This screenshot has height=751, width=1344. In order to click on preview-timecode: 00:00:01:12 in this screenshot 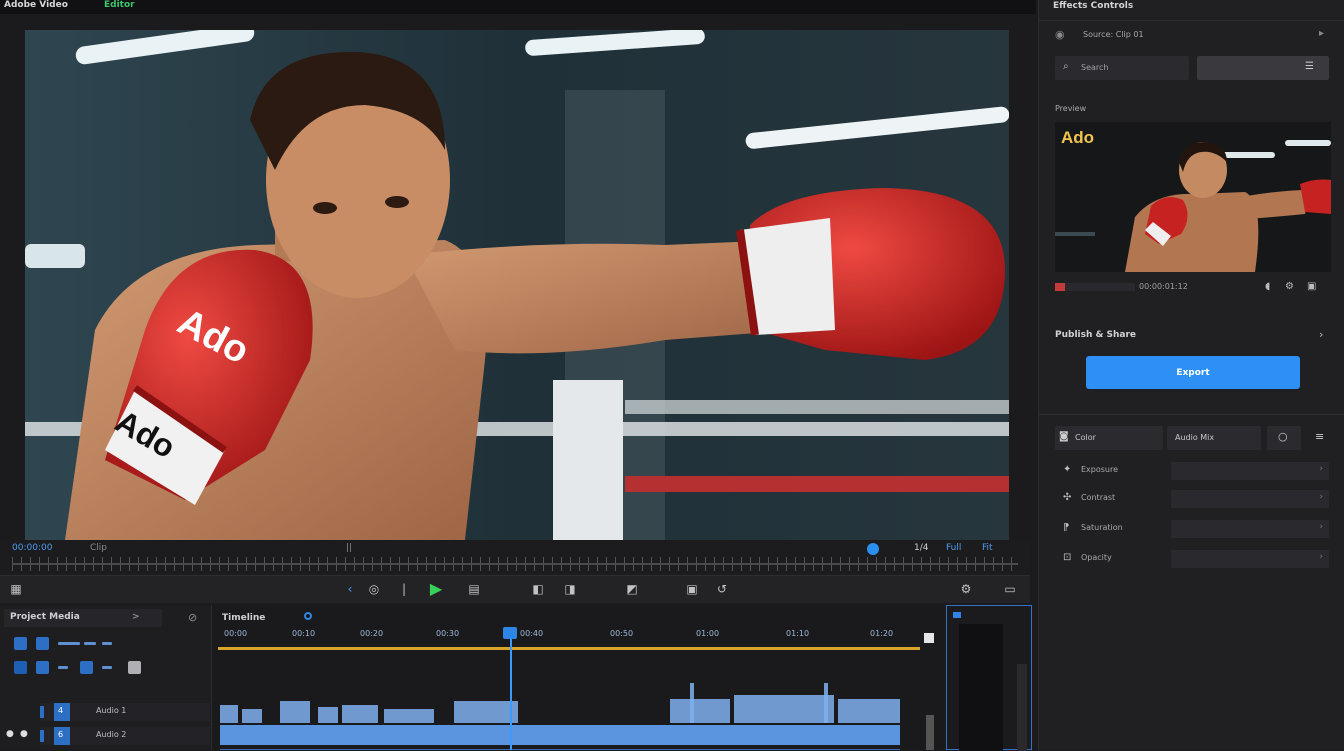, I will do `click(1163, 286)`.